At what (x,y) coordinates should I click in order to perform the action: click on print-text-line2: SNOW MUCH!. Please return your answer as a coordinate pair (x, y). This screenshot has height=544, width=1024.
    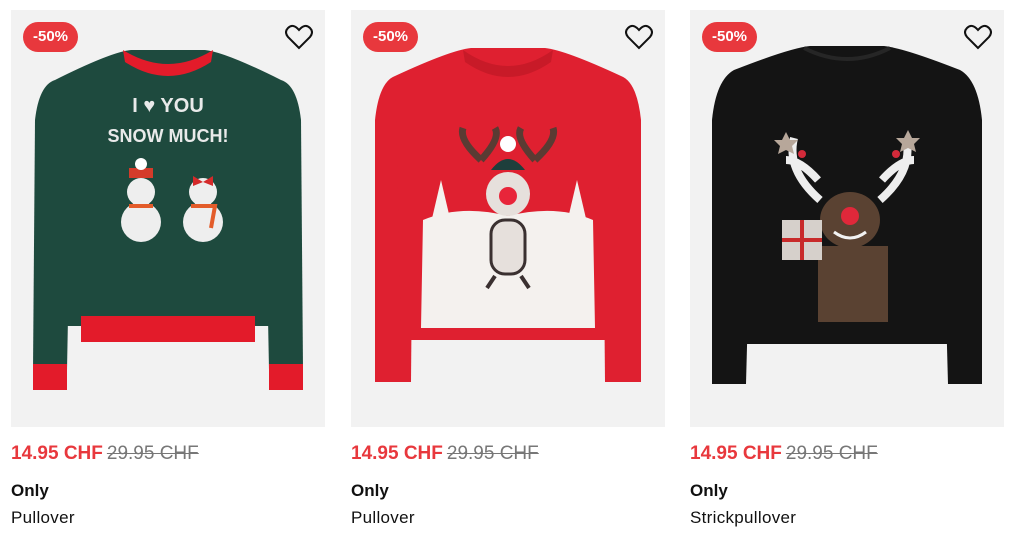
    Looking at the image, I should click on (168, 136).